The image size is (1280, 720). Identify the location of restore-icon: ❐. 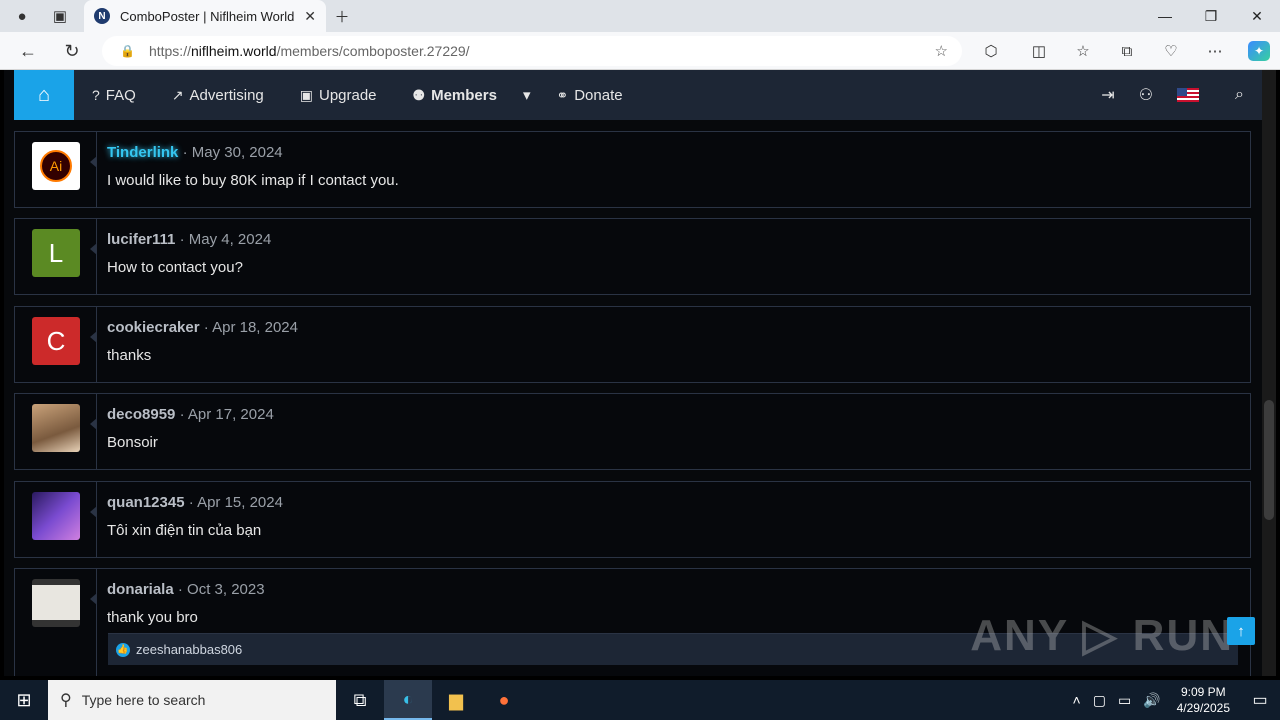
(1211, 16).